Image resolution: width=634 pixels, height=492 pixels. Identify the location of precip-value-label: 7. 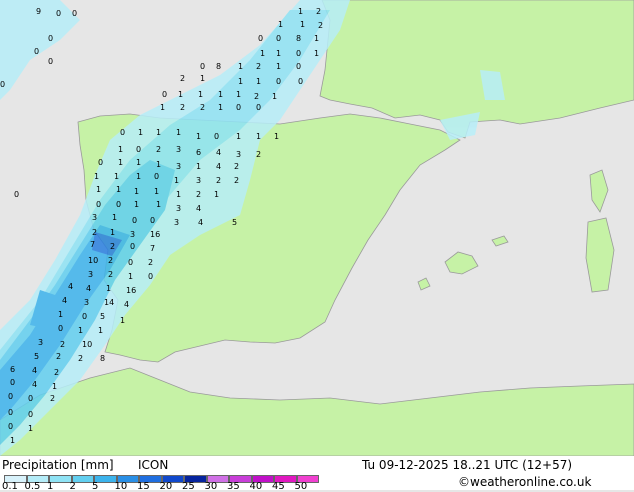
(93, 244).